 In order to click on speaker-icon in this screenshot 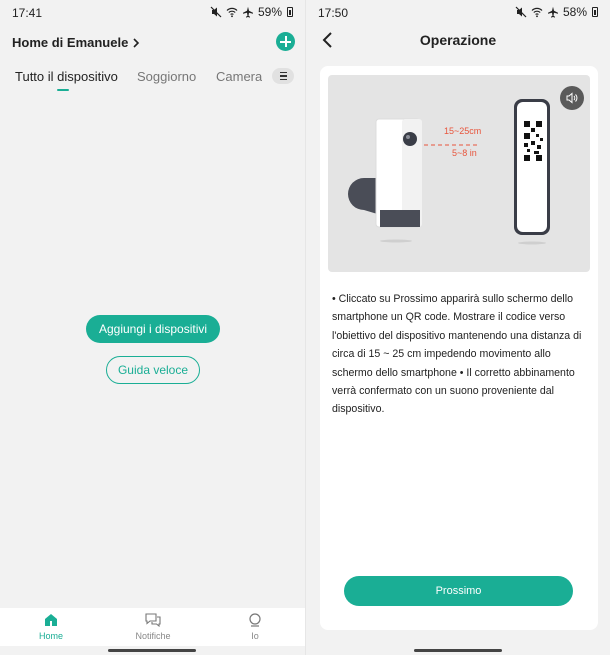, I will do `click(572, 98)`.